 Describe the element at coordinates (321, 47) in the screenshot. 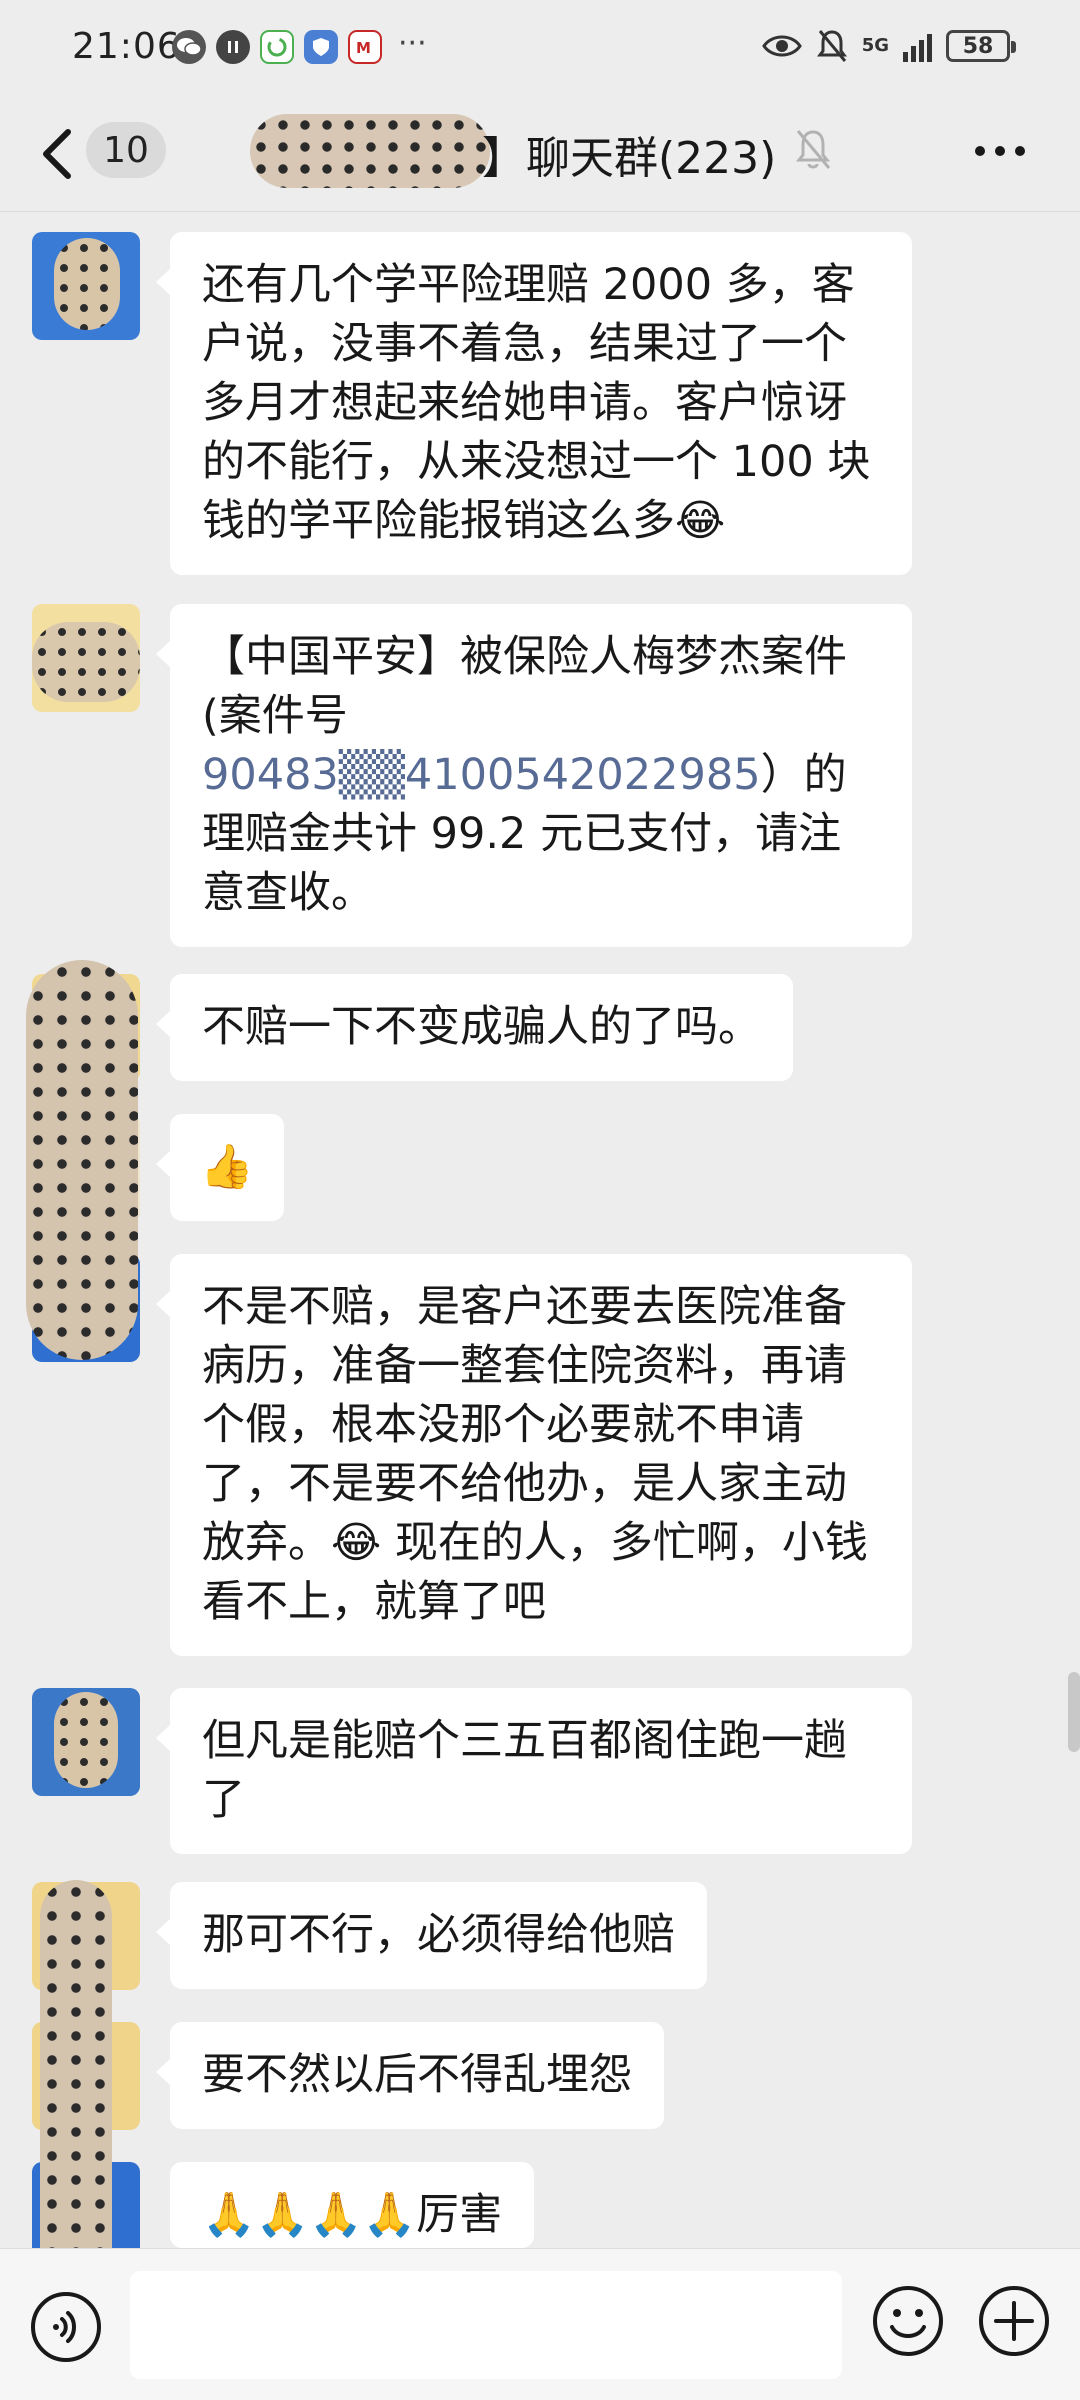

I see `shield-app-icon` at that location.